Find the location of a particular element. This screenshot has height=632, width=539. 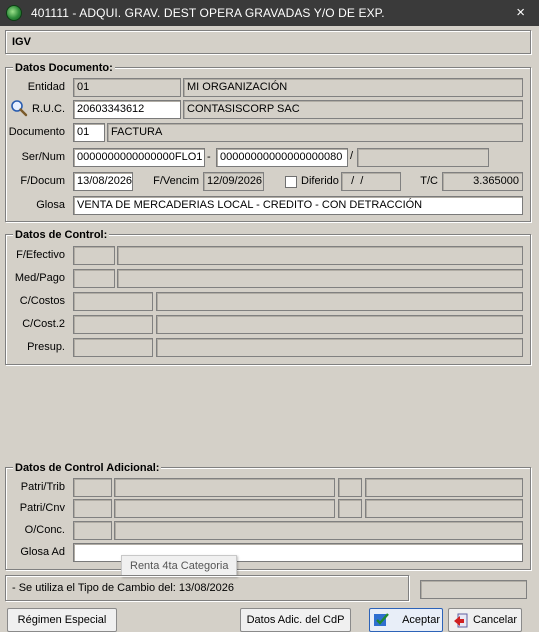

ccostos-label: C/Costos is located at coordinates (42, 301).